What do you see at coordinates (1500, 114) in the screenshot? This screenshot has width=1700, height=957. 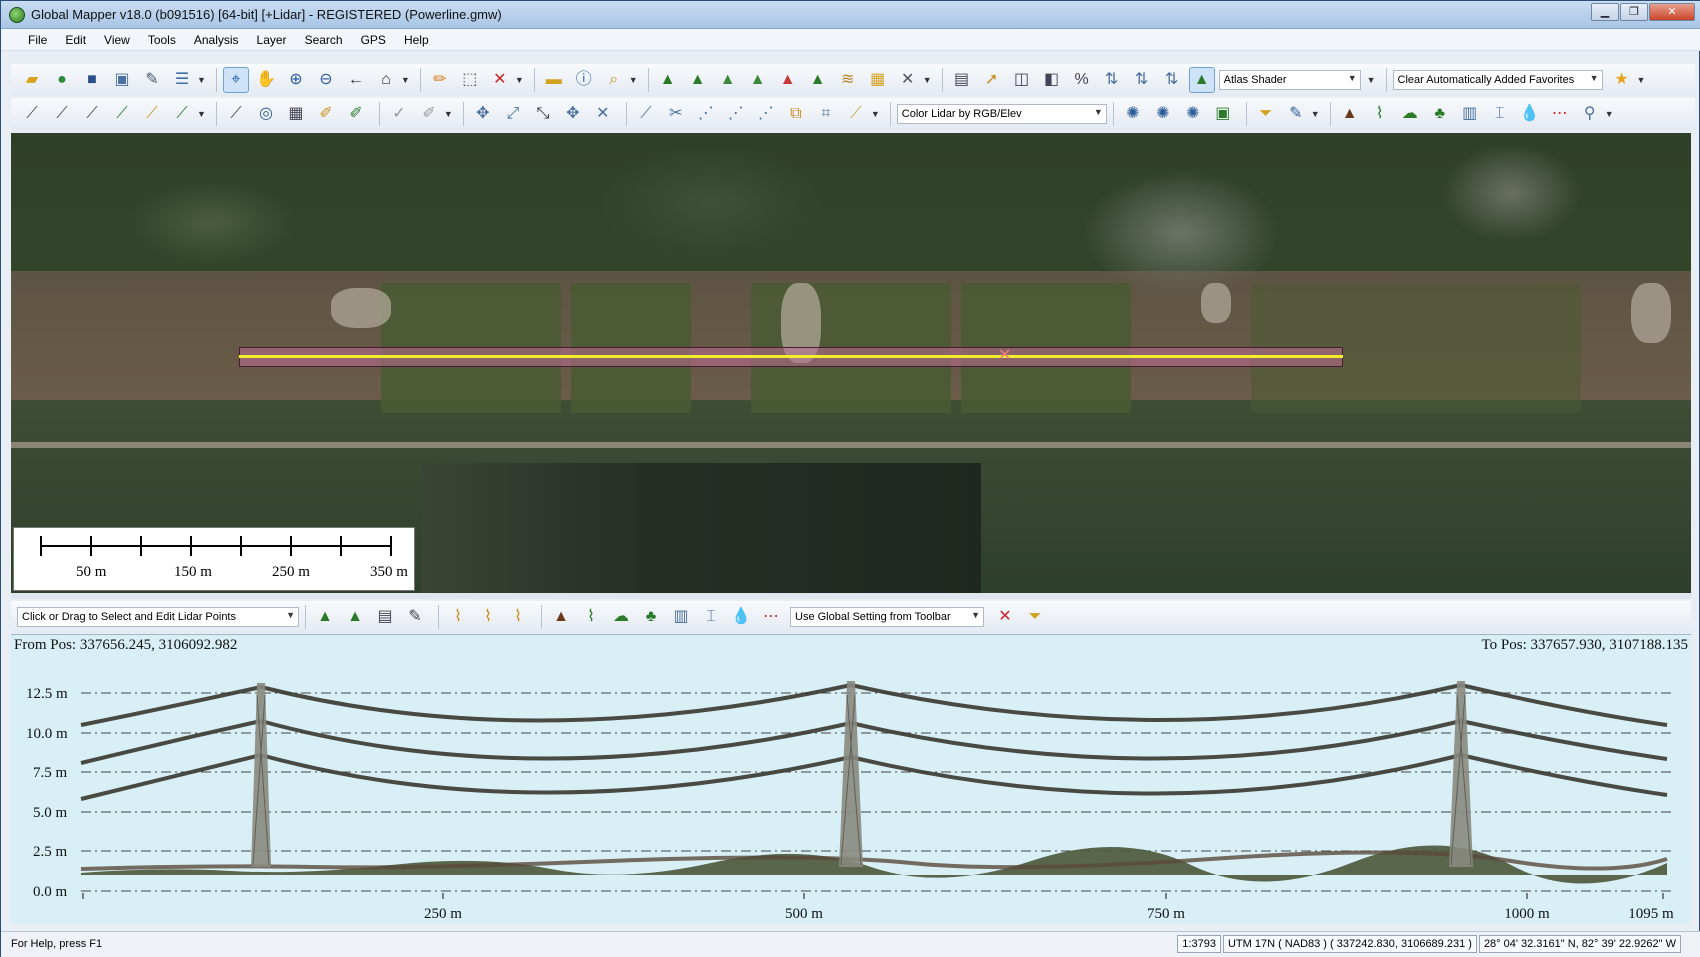 I see `powerline-icon: ⌶` at bounding box center [1500, 114].